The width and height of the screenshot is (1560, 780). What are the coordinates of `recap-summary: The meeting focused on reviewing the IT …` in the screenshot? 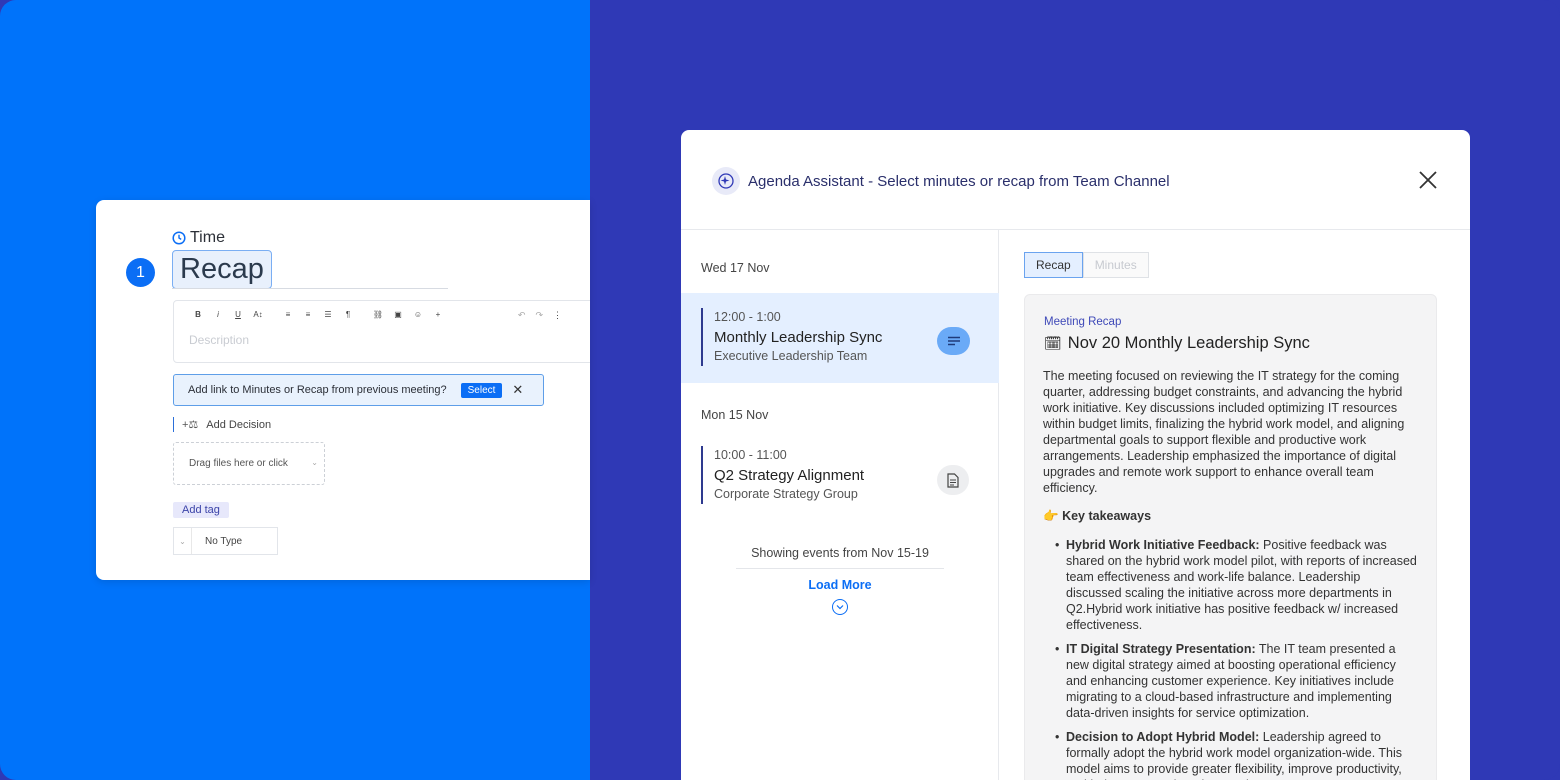 It's located at (1224, 432).